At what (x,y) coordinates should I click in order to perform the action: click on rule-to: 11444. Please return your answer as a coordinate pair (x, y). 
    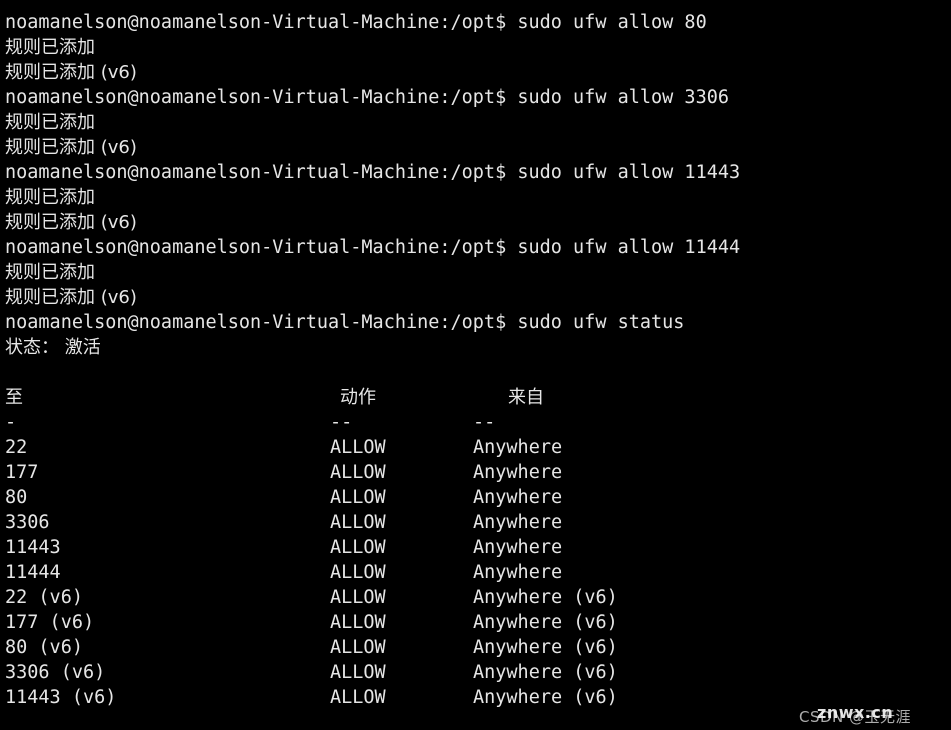
    Looking at the image, I should click on (33, 572).